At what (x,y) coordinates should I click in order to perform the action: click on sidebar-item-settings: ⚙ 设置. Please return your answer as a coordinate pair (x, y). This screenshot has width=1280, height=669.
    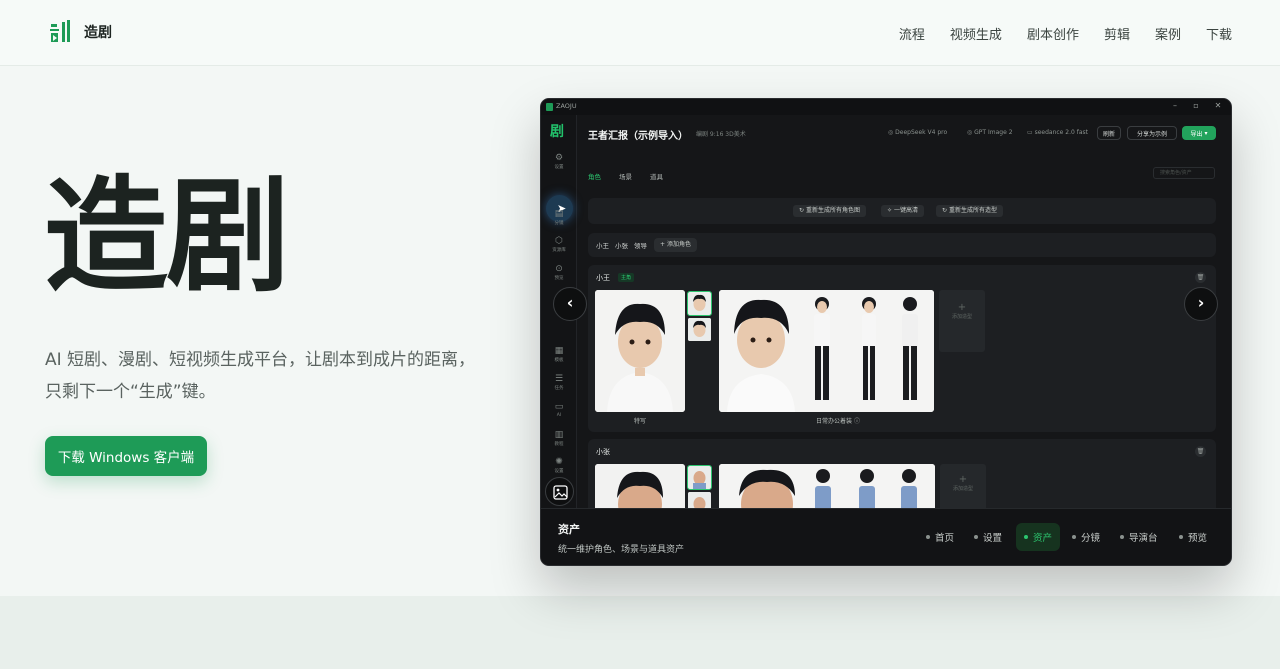
    Looking at the image, I should click on (559, 161).